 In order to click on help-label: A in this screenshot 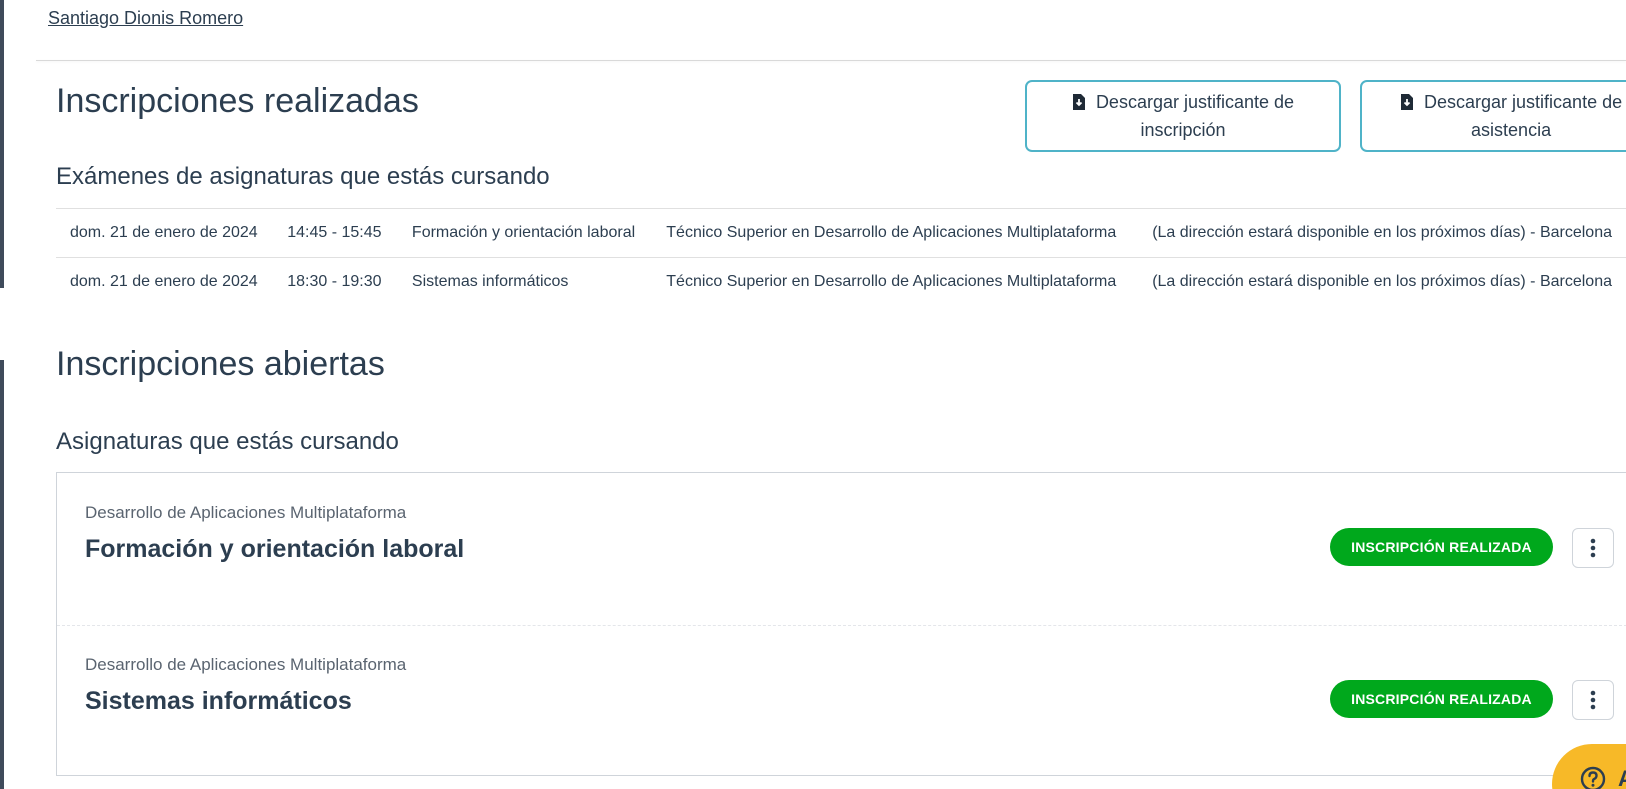, I will do `click(1622, 777)`.